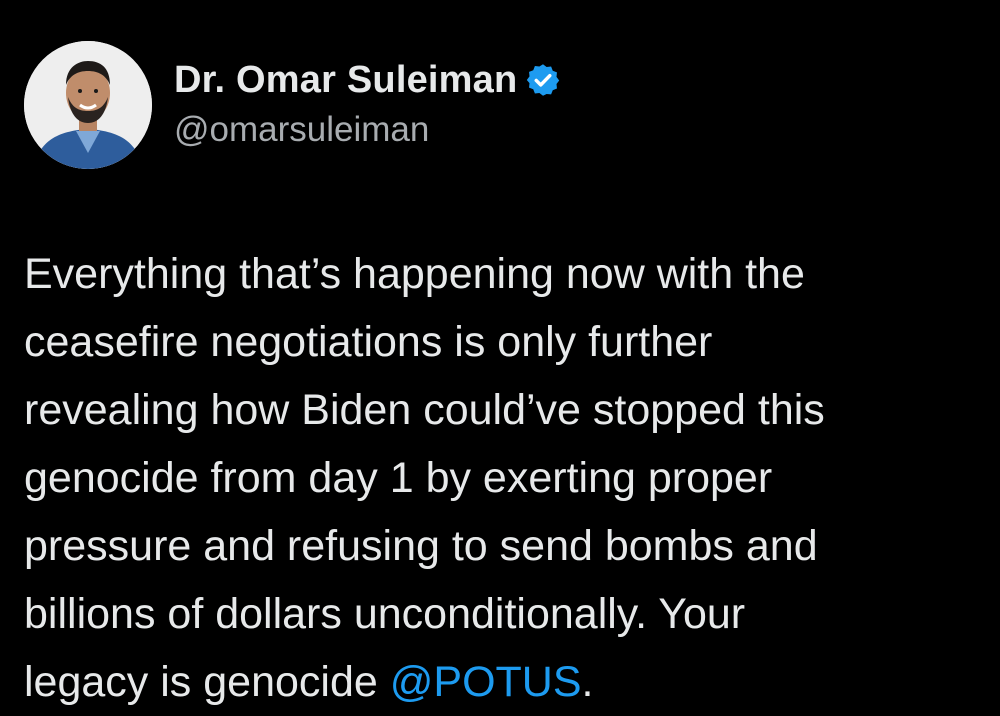 This screenshot has height=716, width=1000. What do you see at coordinates (367, 105) in the screenshot?
I see `author-identity: Dr. Omar Suleiman @omarsuleiman` at bounding box center [367, 105].